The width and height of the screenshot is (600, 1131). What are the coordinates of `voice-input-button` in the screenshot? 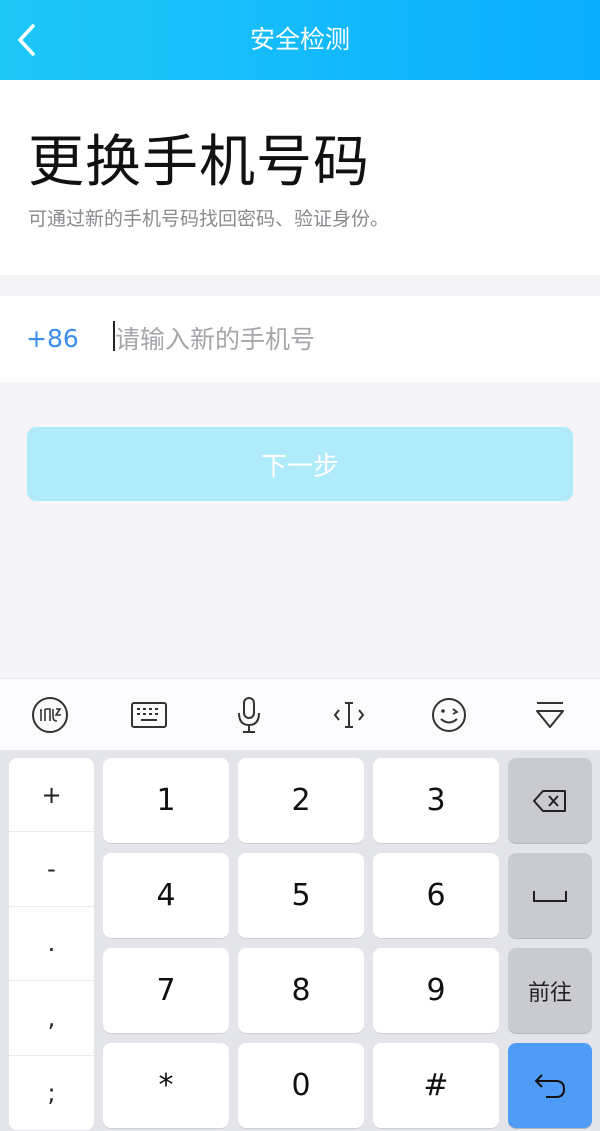 It's located at (249, 715).